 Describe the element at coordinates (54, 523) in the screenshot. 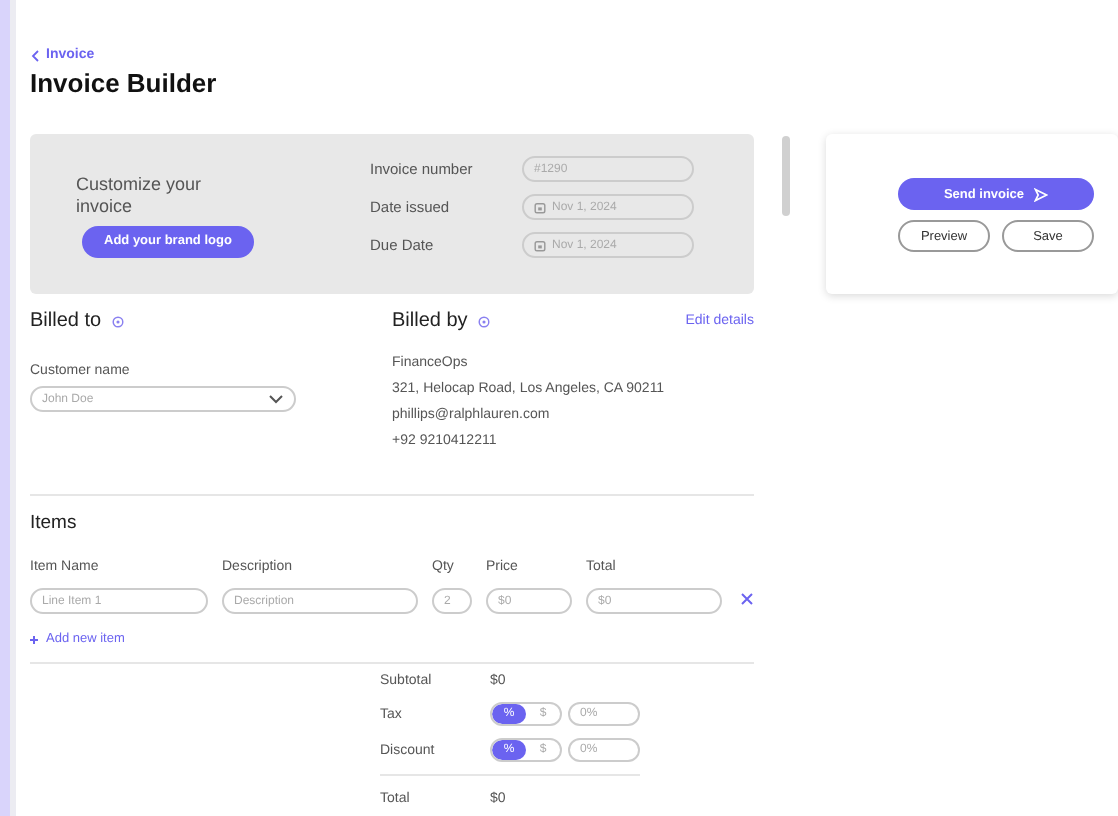

I see `section-title: Items` at that location.